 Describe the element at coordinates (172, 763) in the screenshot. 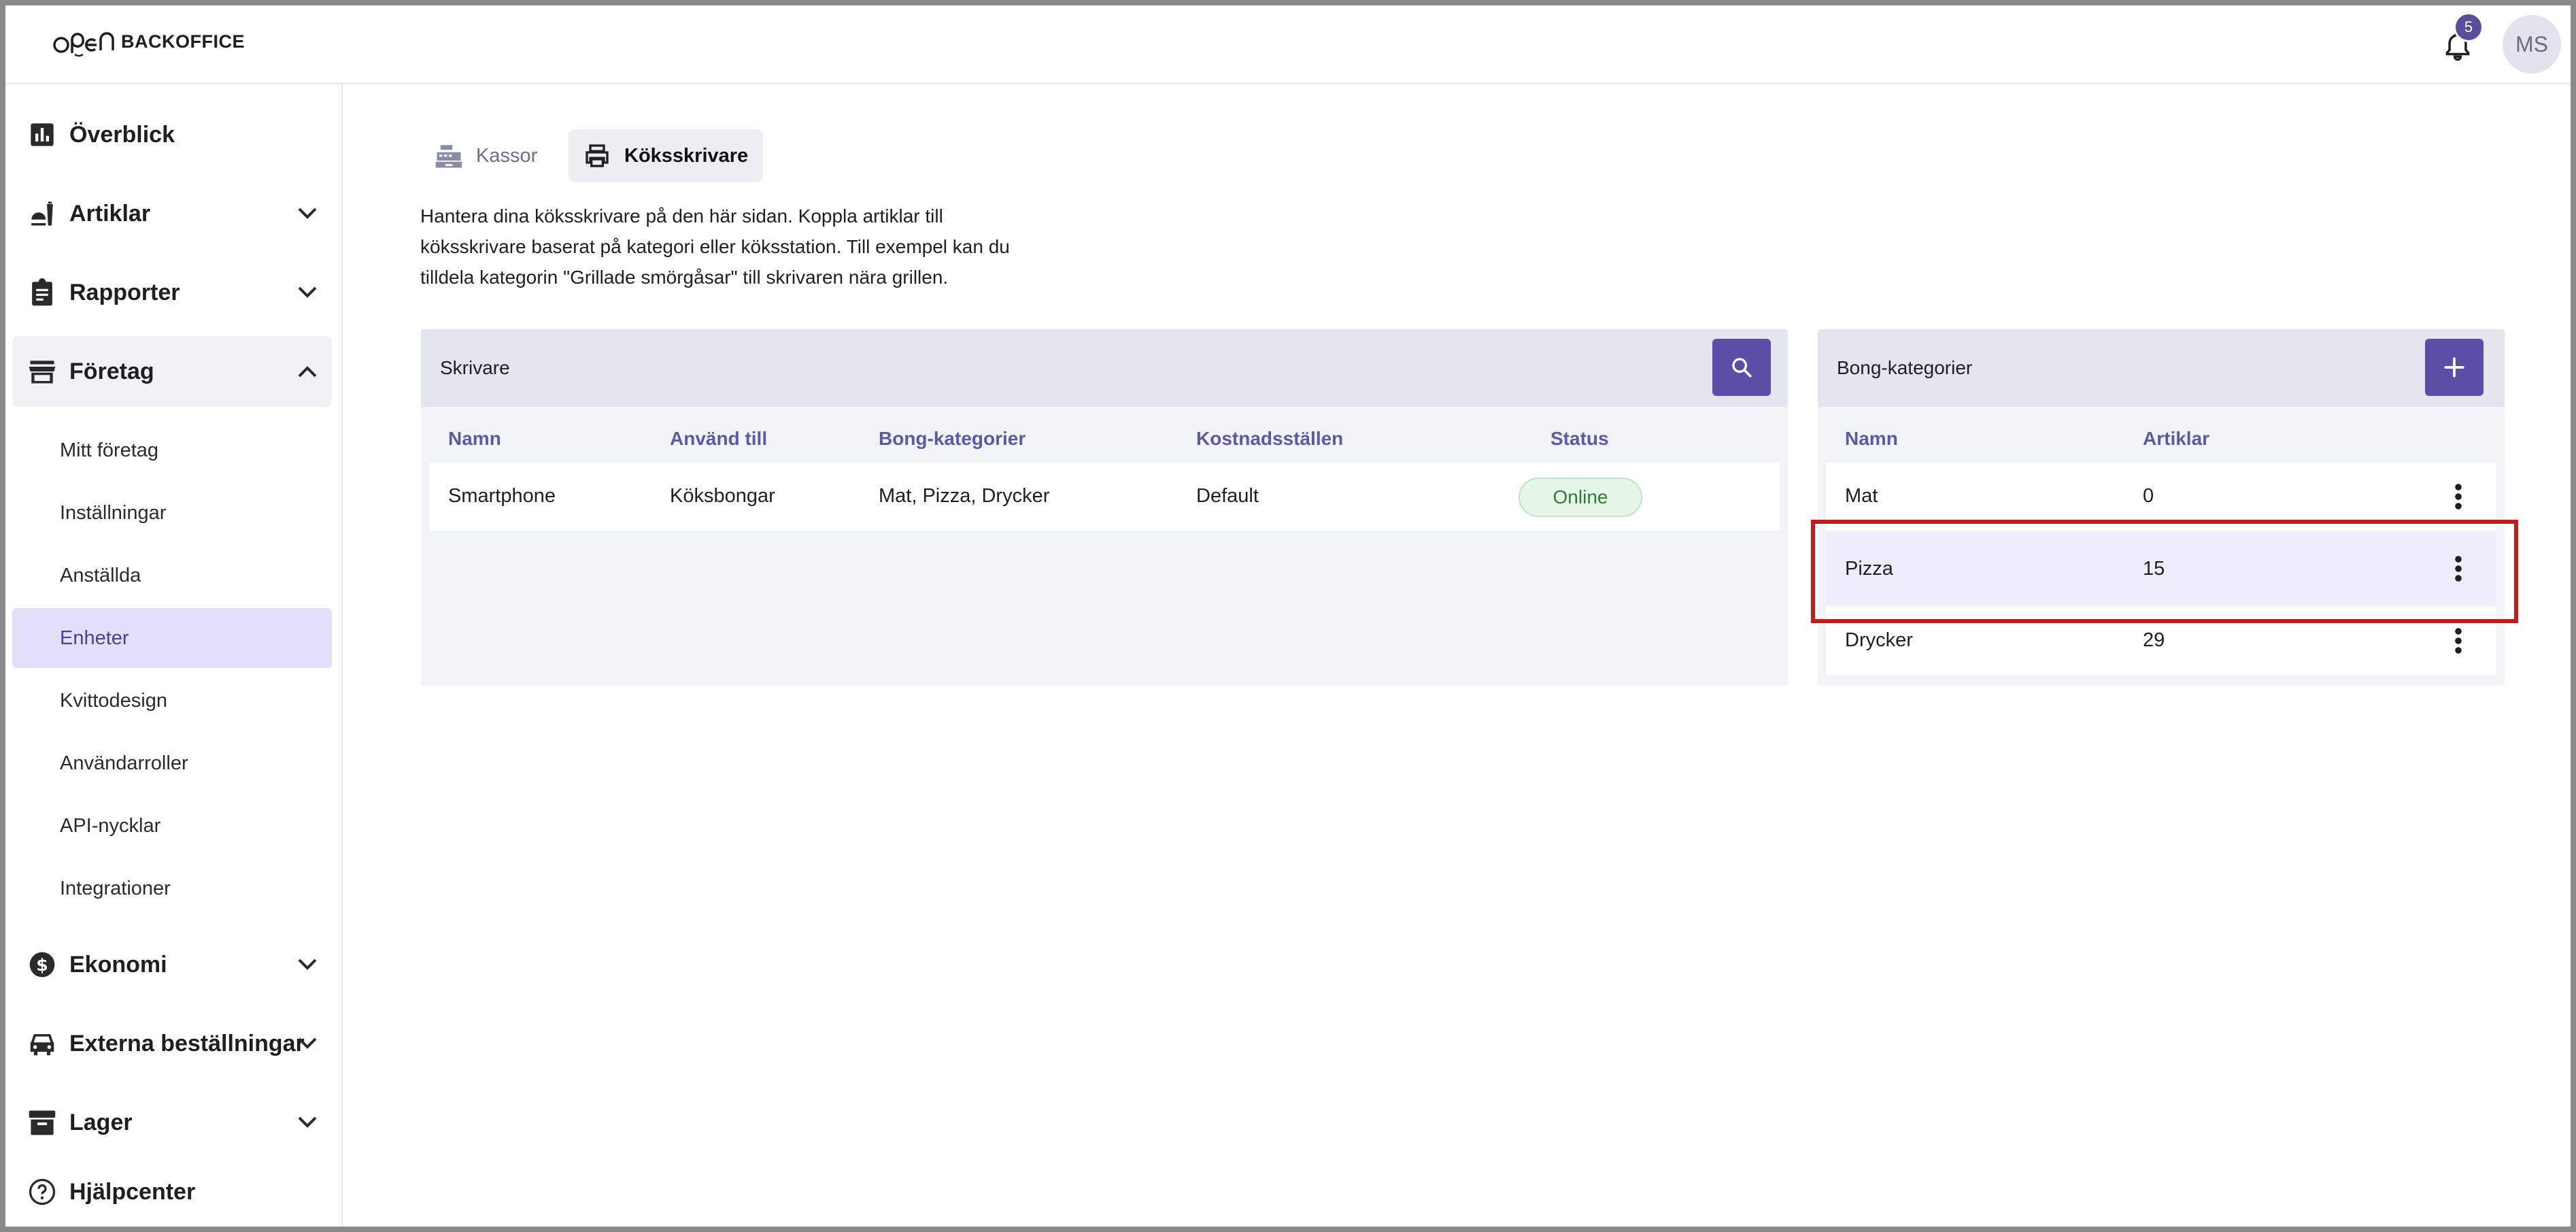

I see `sidebar-sub-anvandarroller: Användarroller` at that location.